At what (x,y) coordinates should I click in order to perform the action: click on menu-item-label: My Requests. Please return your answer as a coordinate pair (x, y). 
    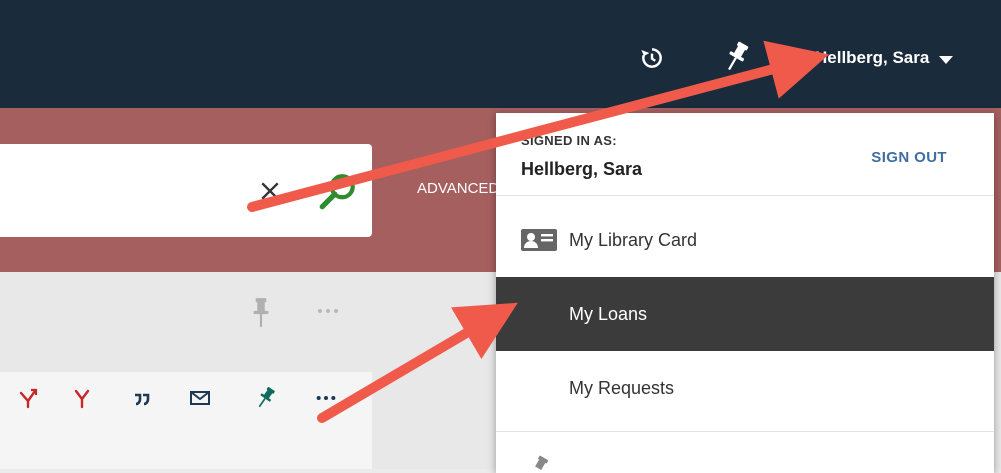
    Looking at the image, I should click on (622, 387).